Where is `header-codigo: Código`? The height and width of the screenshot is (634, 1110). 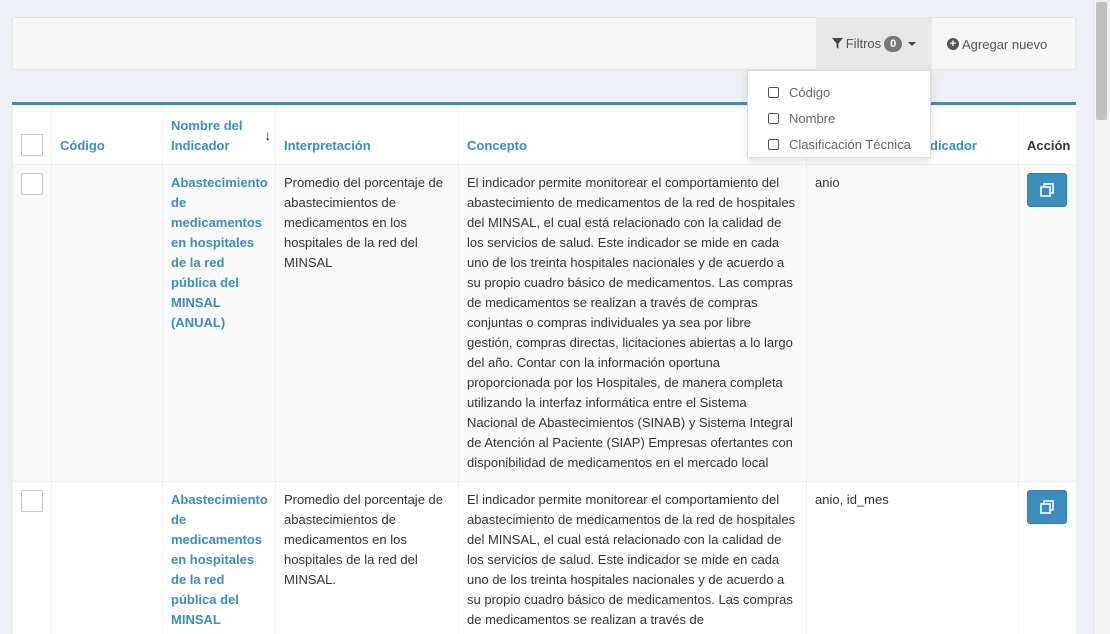
header-codigo: Código is located at coordinates (107, 135).